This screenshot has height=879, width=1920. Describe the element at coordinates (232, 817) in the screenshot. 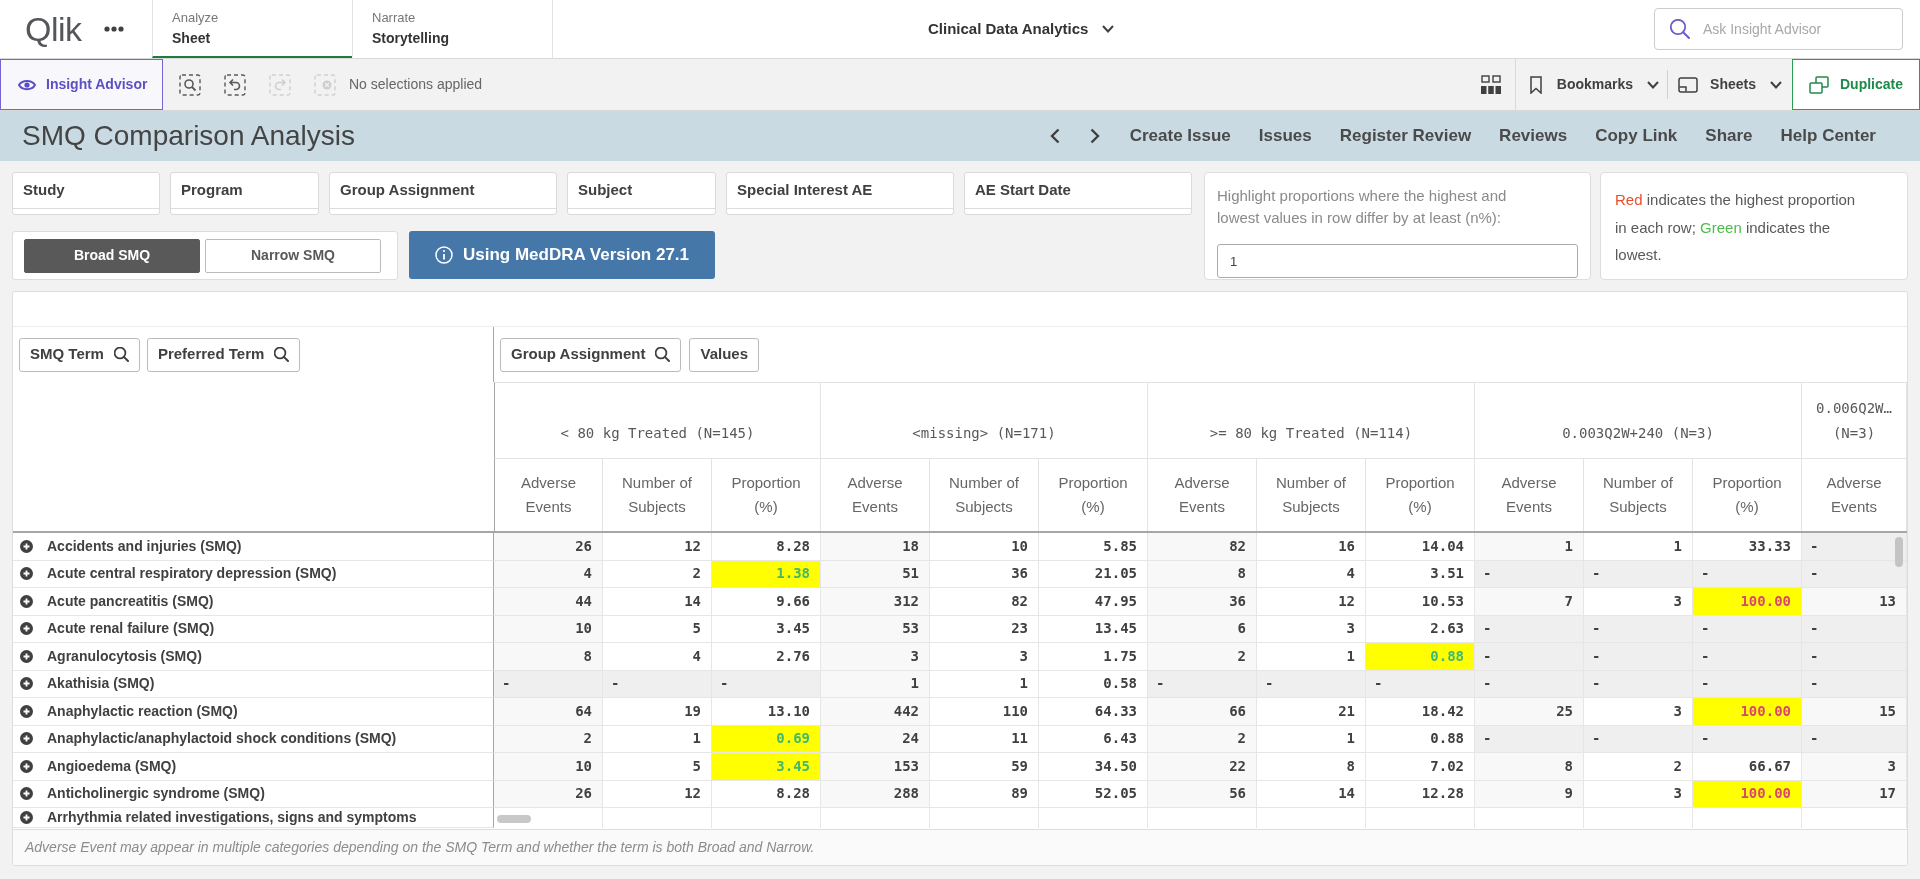

I see `row-label: Arrhythmia related investigations, signs and symptoms` at that location.